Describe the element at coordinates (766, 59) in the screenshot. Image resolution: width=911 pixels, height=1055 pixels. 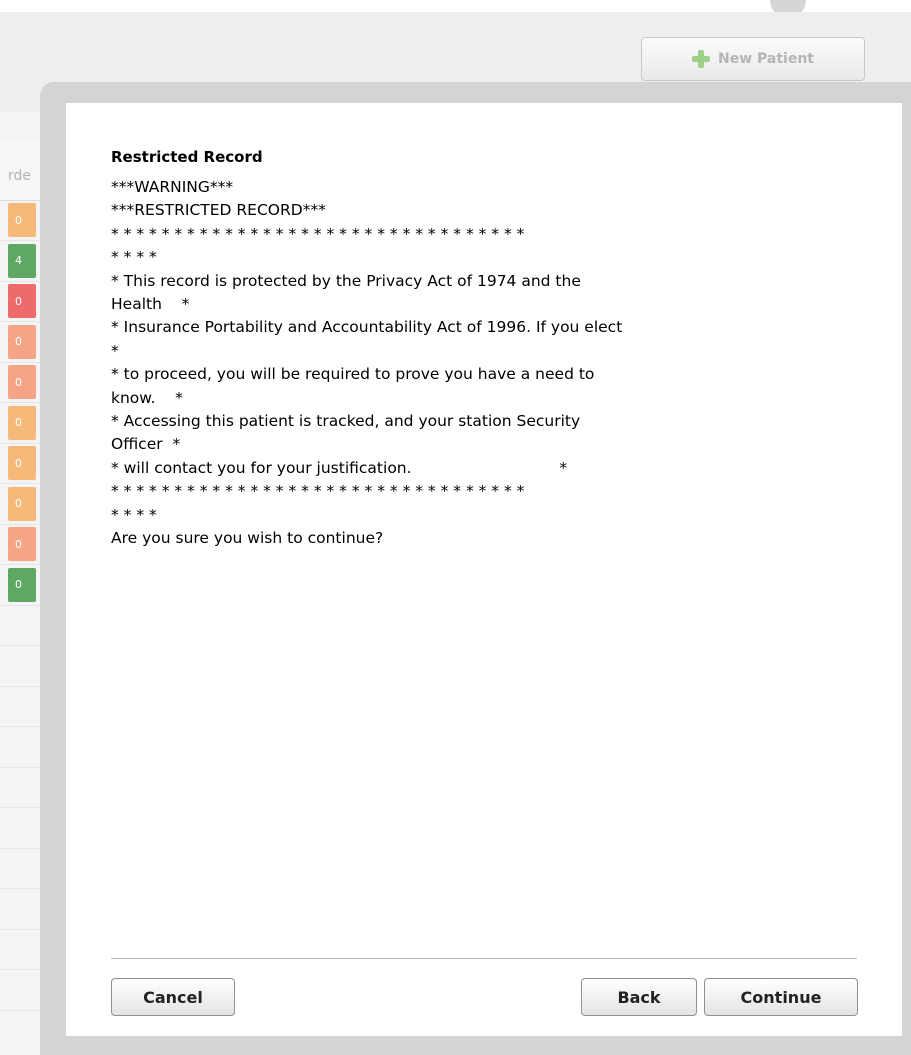
I see `new-patient-label: New Patient` at that location.